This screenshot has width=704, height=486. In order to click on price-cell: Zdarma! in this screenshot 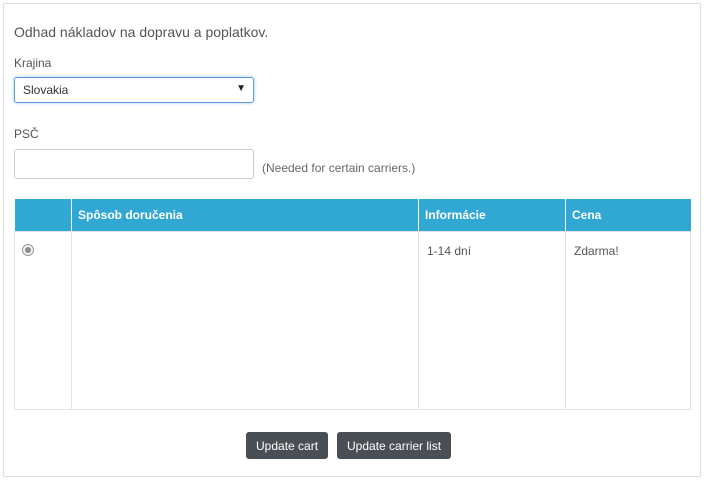, I will do `click(628, 320)`.